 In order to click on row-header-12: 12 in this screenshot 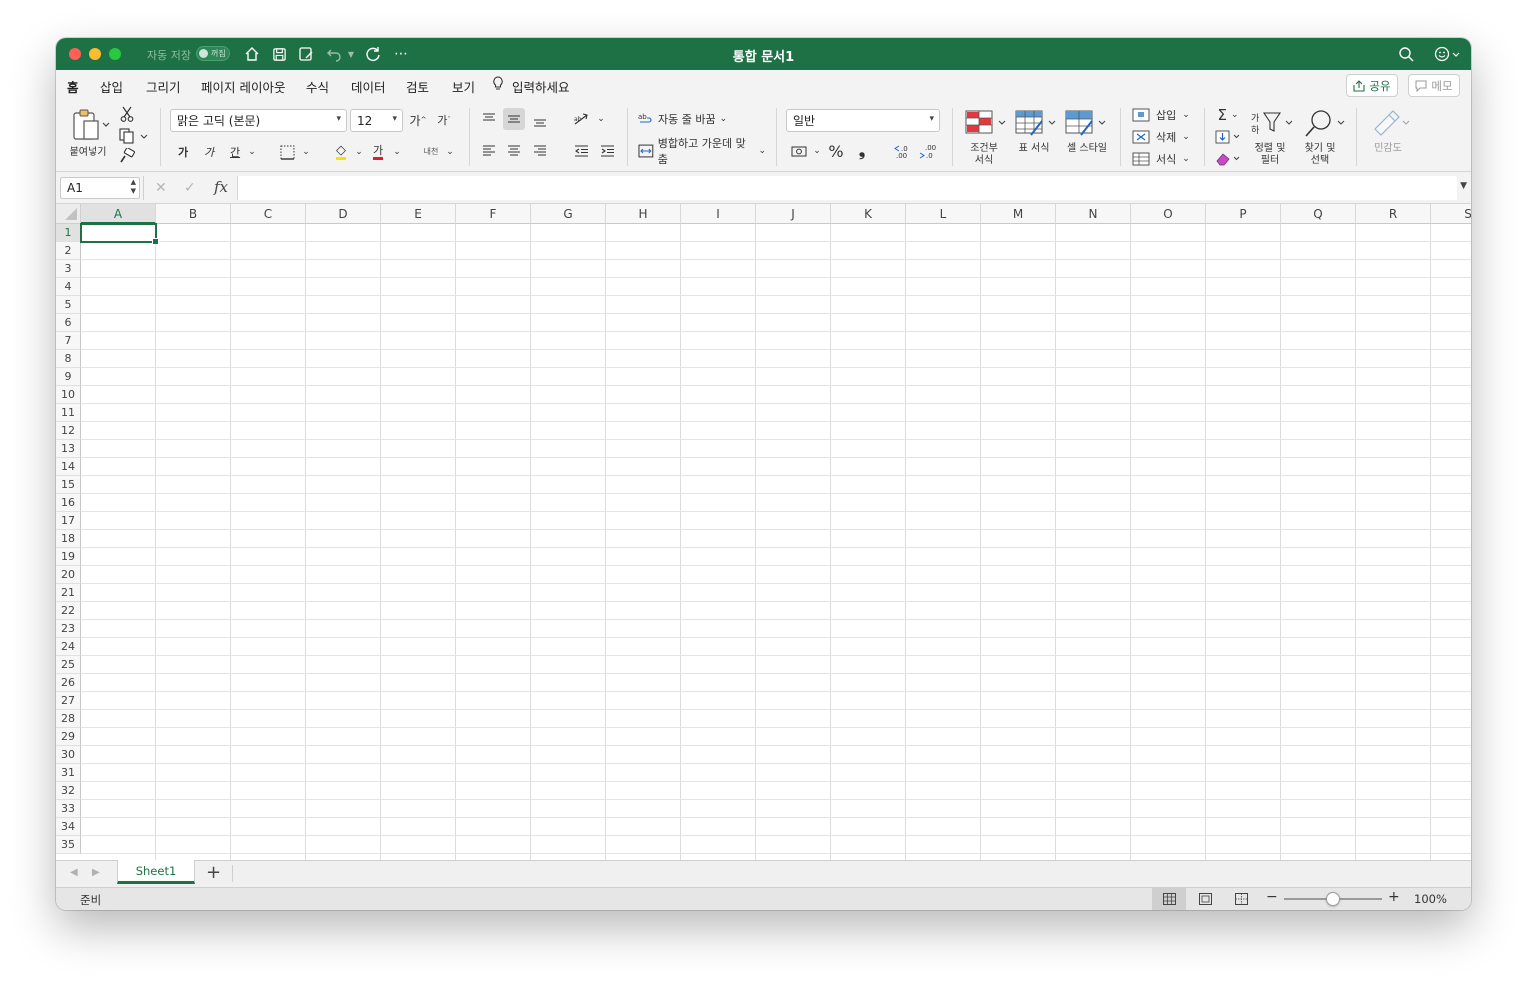, I will do `click(68, 431)`.